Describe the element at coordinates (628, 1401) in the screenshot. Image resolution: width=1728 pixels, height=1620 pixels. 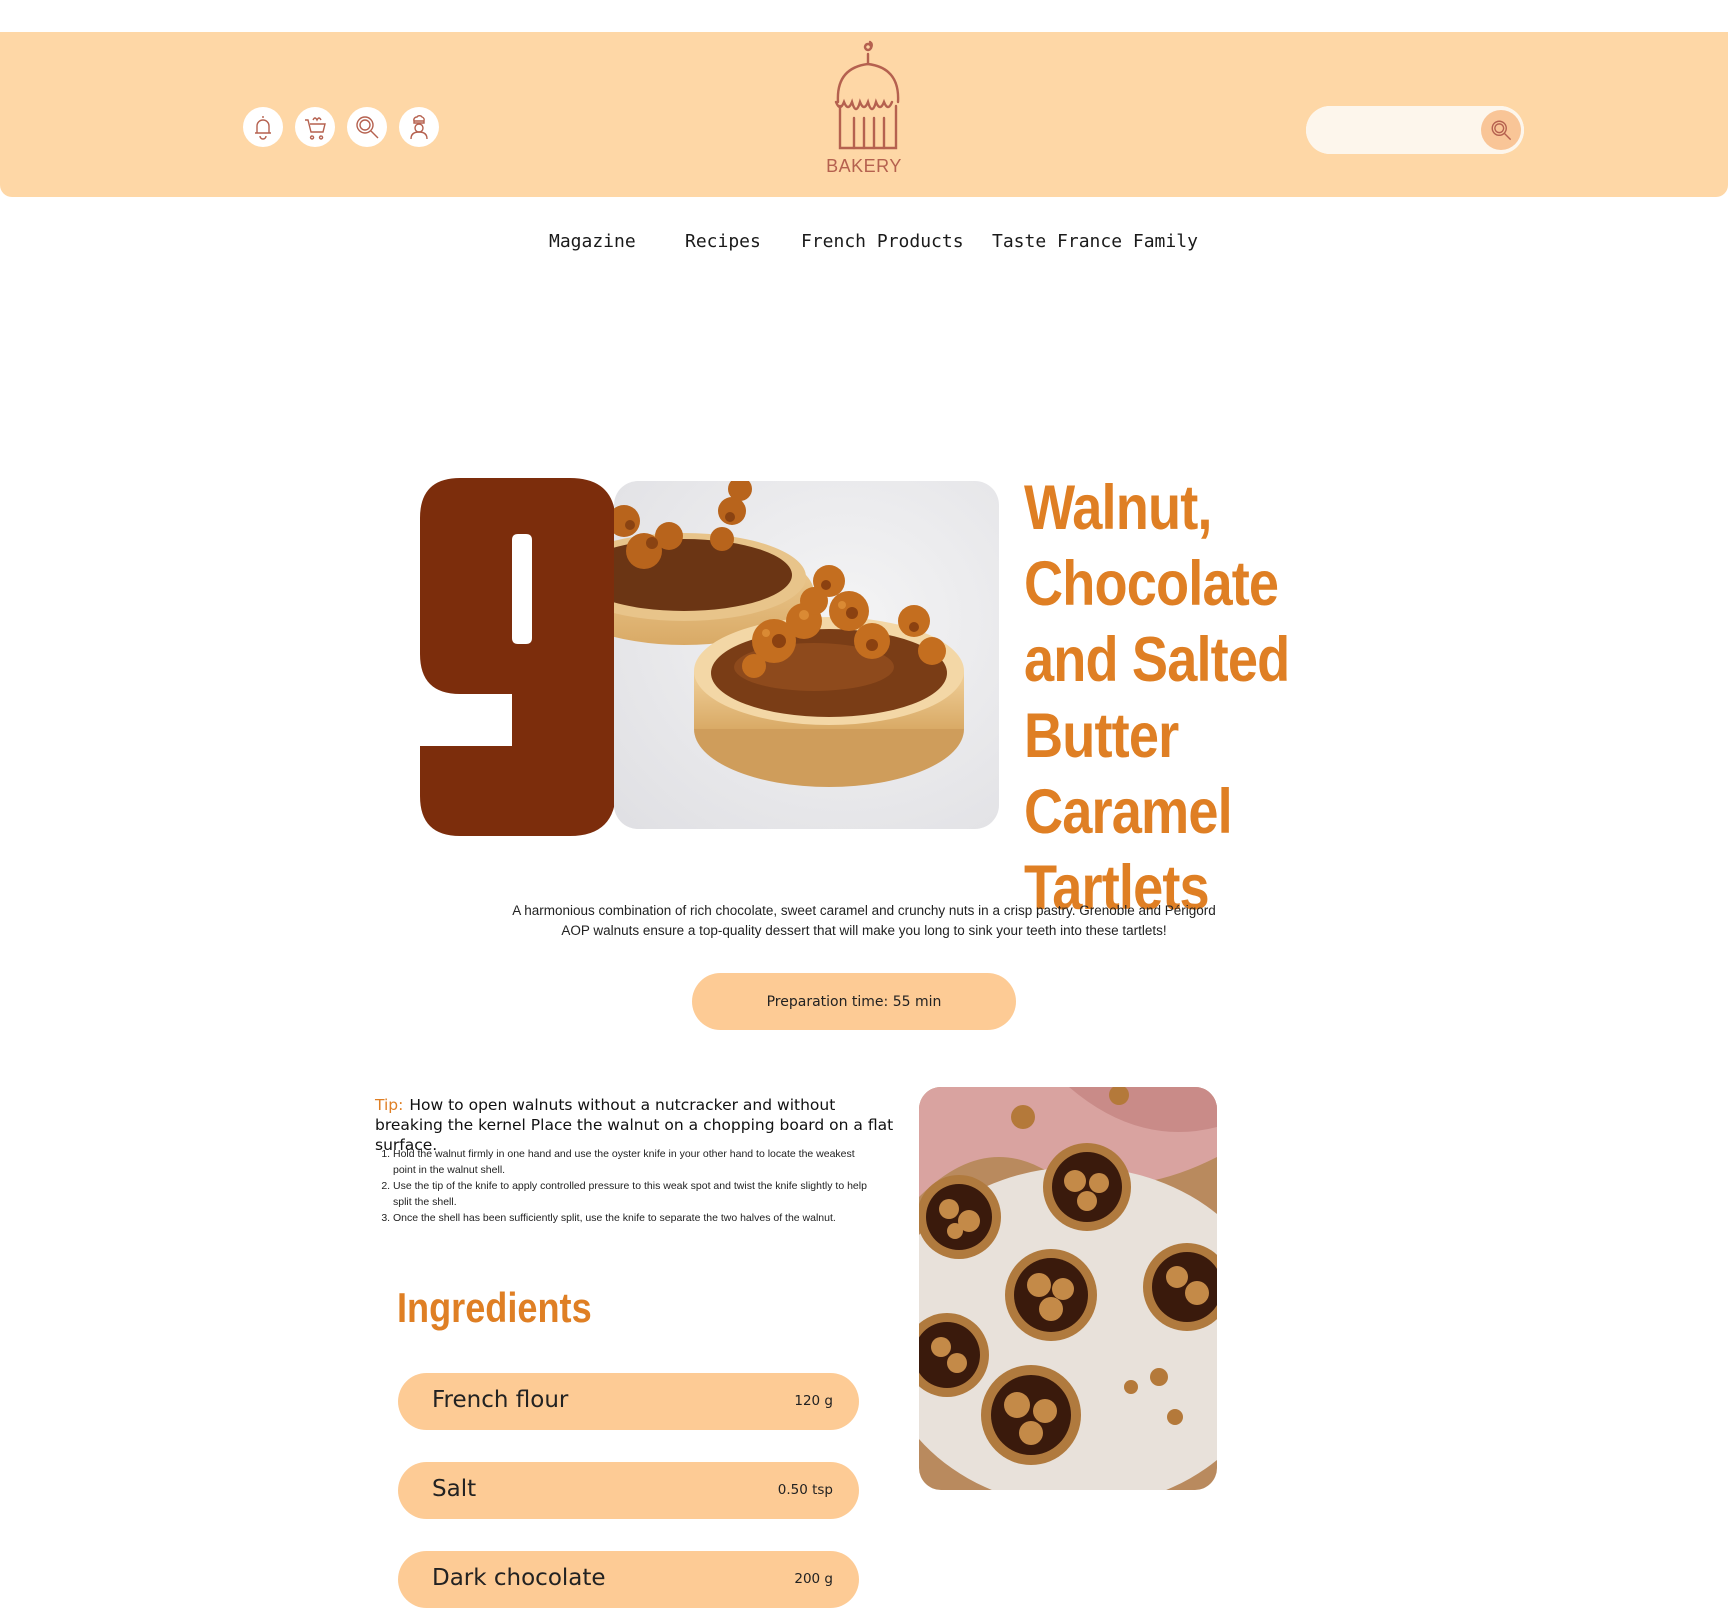
I see `ingredient-row: French flour 120 g` at that location.